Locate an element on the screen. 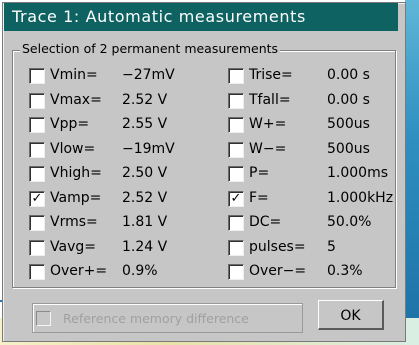  measurement-label: Vavg= is located at coordinates (73, 246).